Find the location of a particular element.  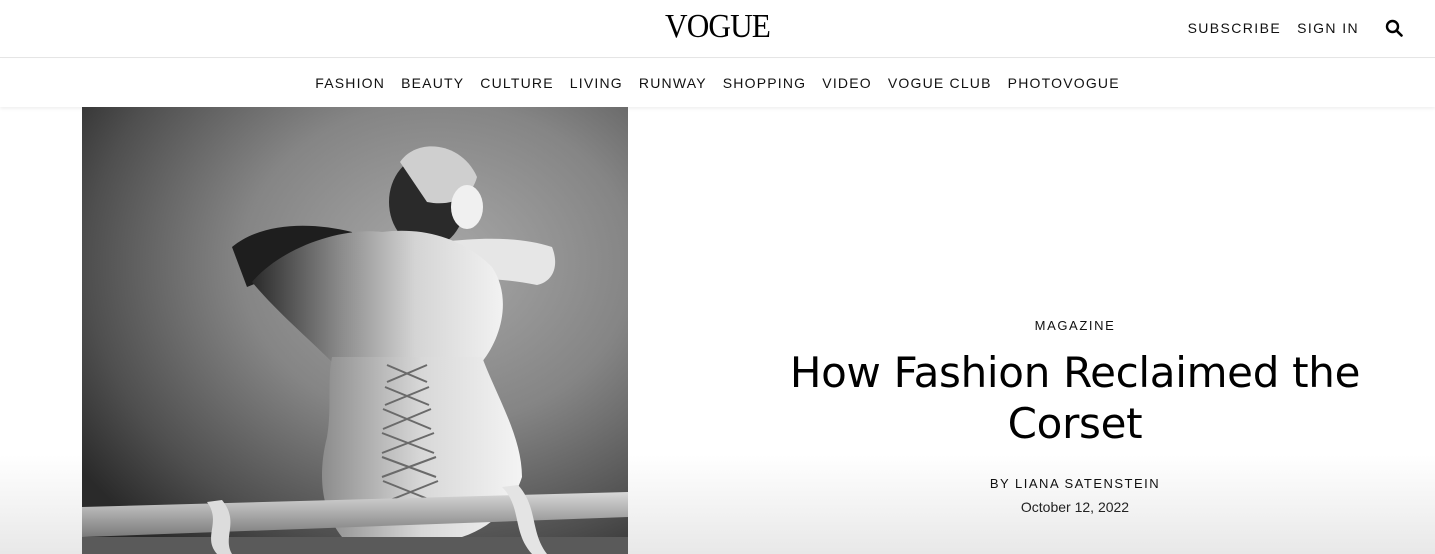

subscribe-link: SUBSCRIBE is located at coordinates (1235, 28).